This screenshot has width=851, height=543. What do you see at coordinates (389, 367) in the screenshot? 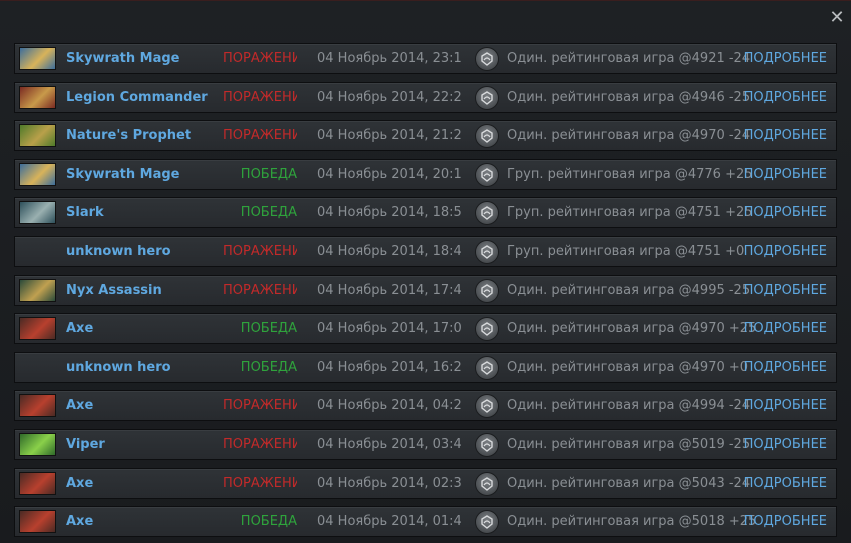
I see `match-date: 04 Ноябрь 2014, 16:26:5` at bounding box center [389, 367].